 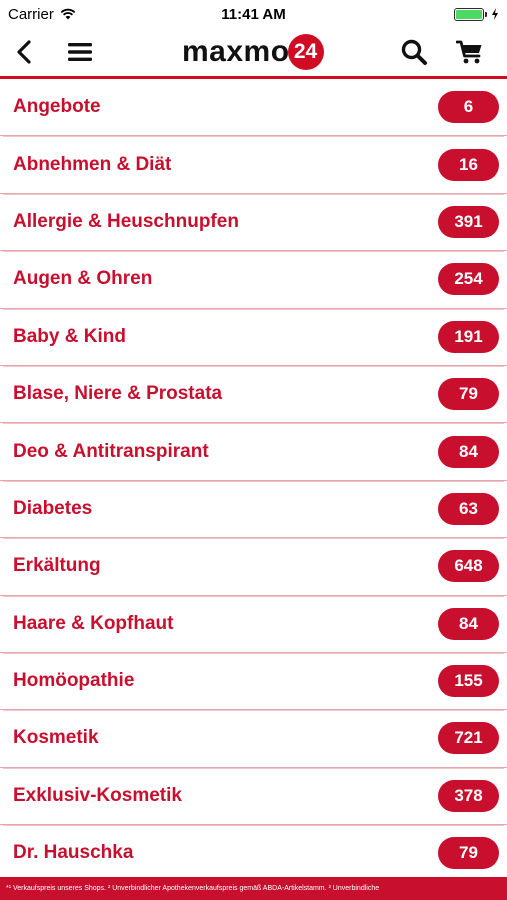 What do you see at coordinates (253, 682) in the screenshot?
I see `category-row: Homöopathie 155` at bounding box center [253, 682].